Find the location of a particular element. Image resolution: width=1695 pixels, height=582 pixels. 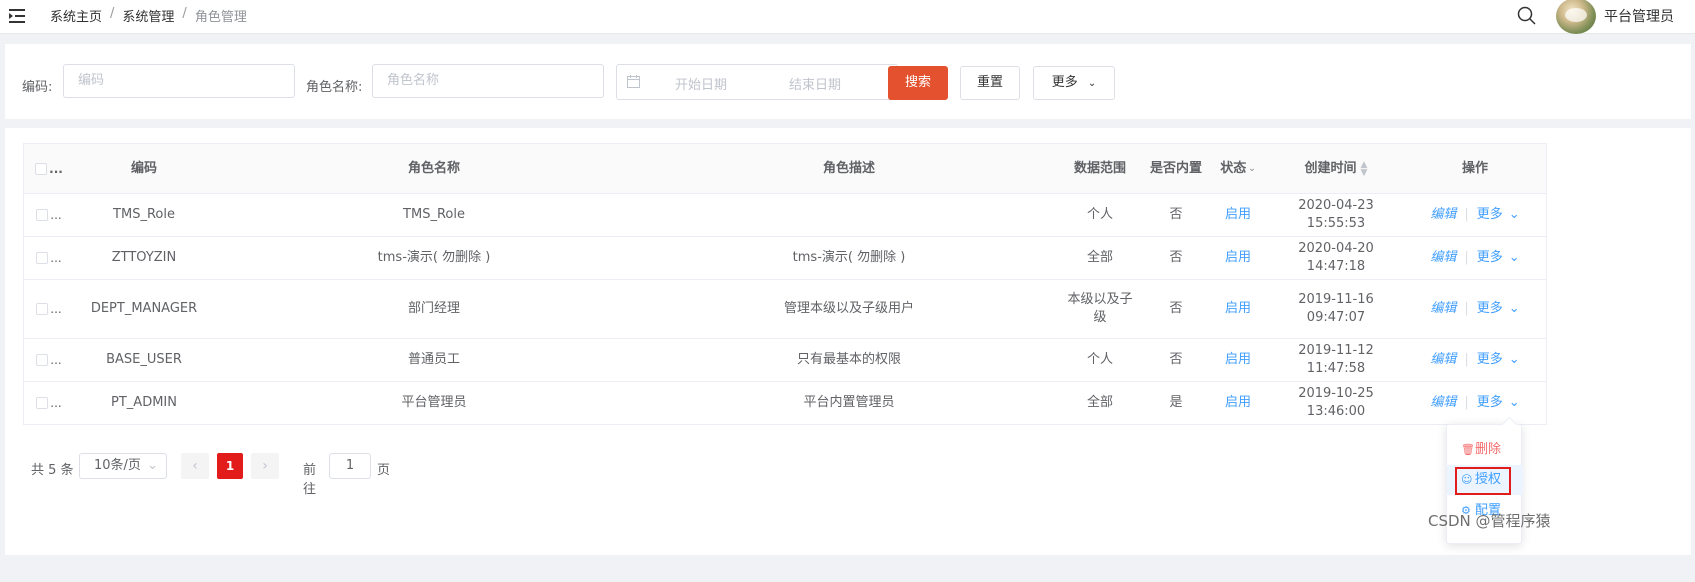

cell-code: PT_ADMIN is located at coordinates (144, 402).